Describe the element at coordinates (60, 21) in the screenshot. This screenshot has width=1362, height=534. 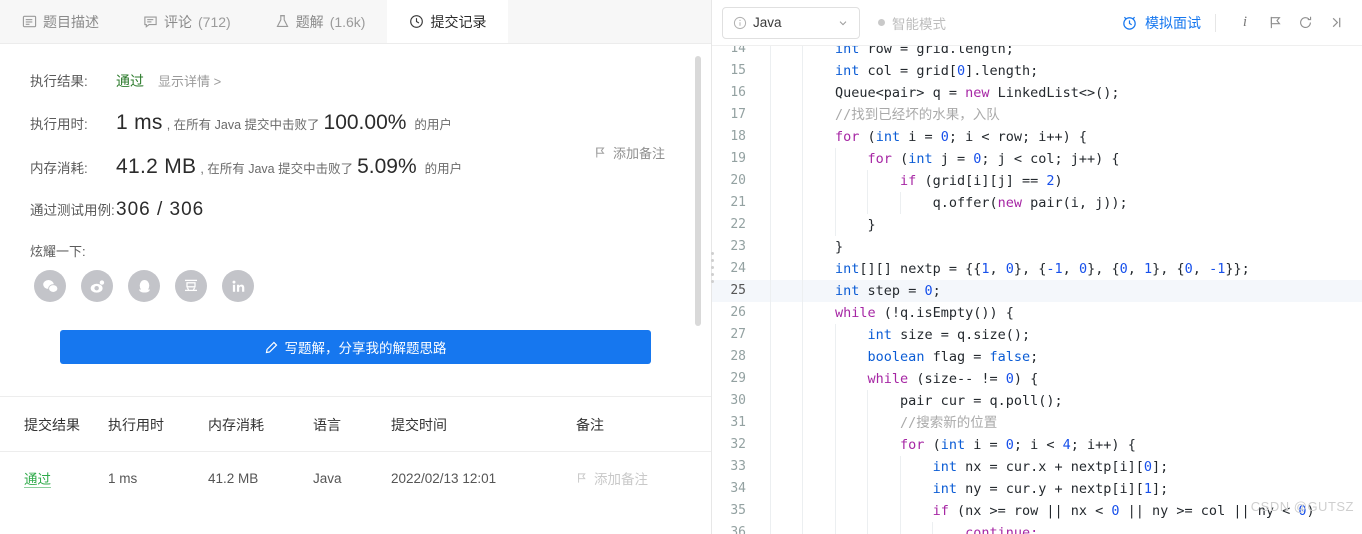
I see `tab-description: 题目描述` at that location.